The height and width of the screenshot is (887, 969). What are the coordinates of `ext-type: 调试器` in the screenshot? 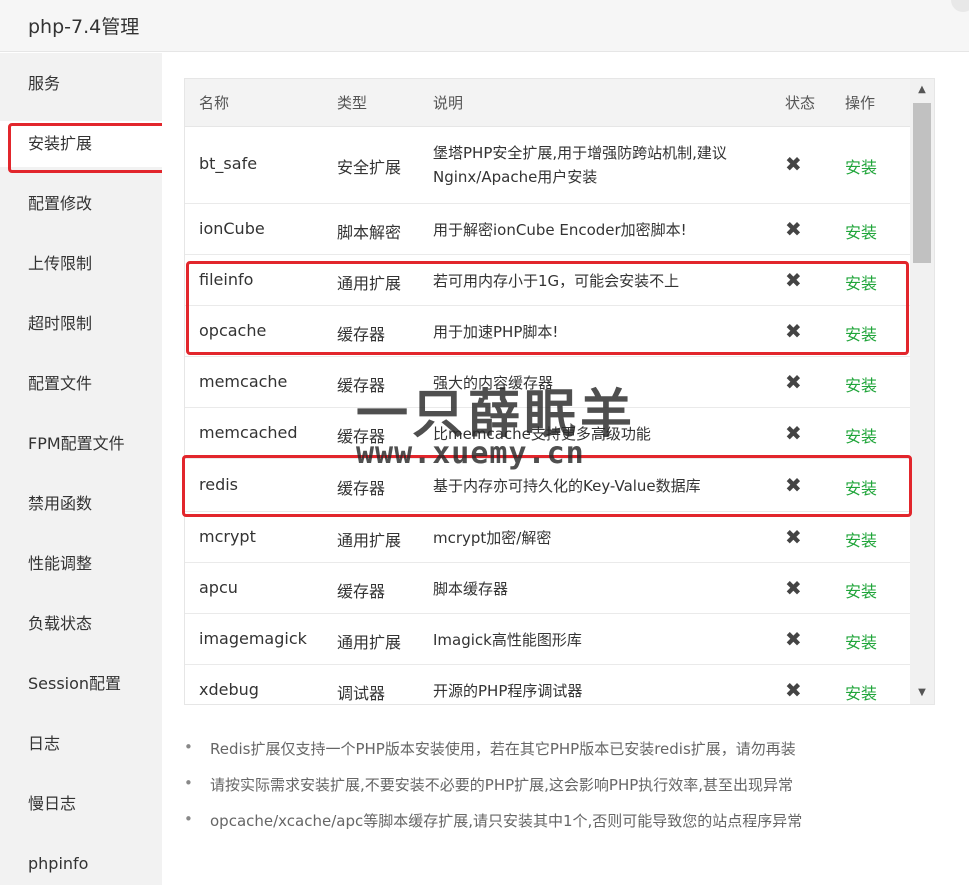 It's located at (361, 693).